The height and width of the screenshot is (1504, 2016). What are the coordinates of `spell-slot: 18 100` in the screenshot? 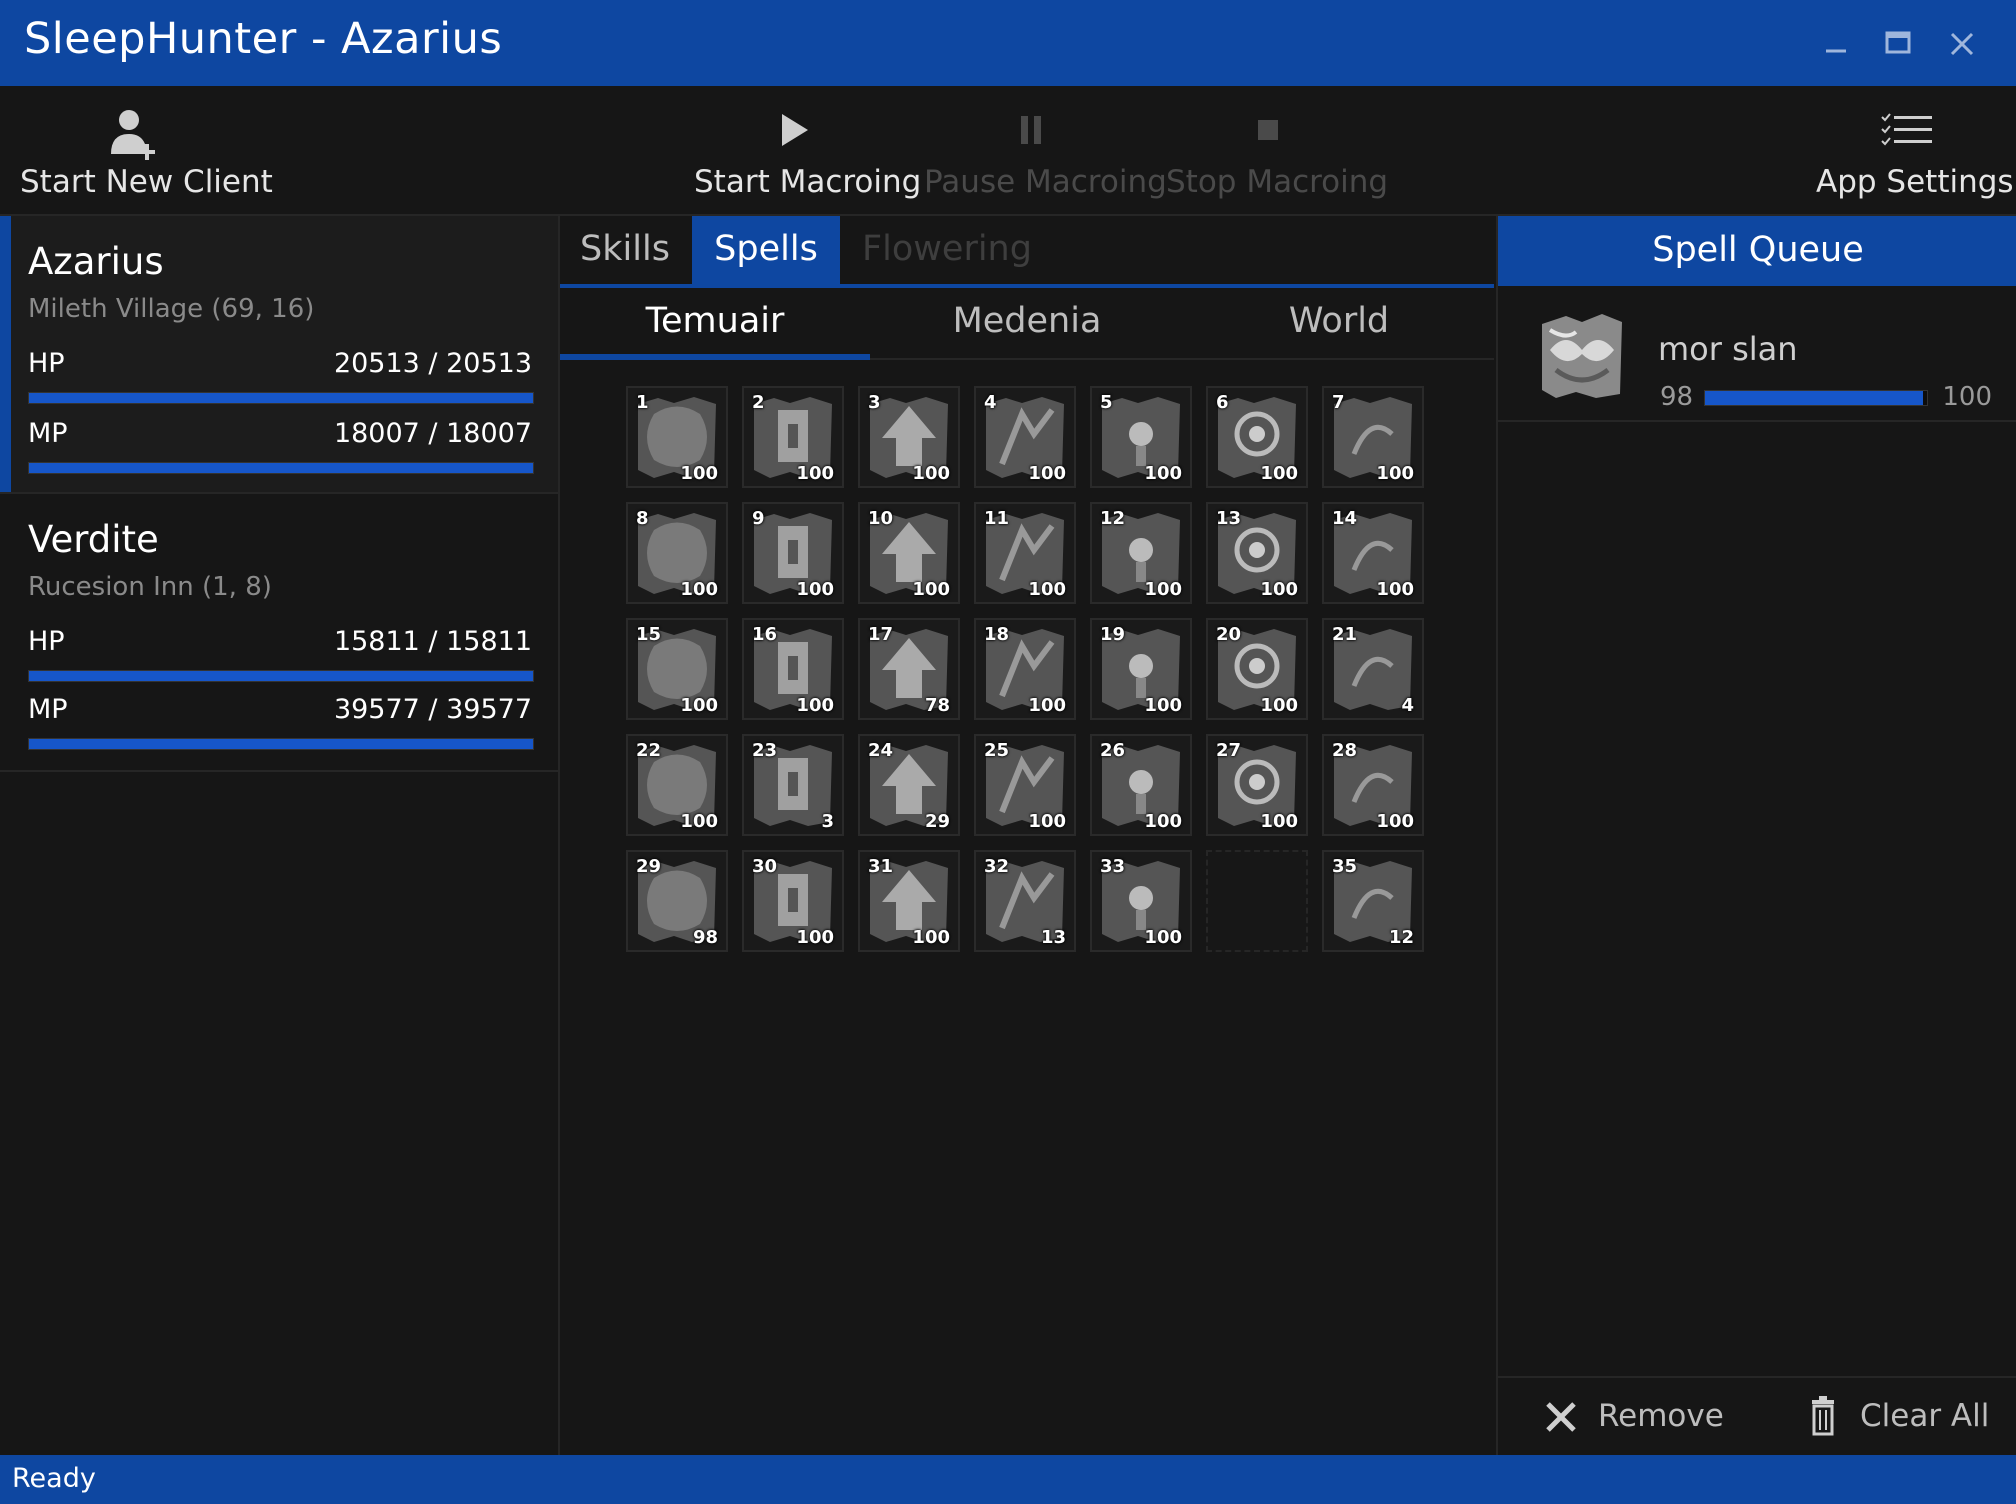 It's located at (1025, 669).